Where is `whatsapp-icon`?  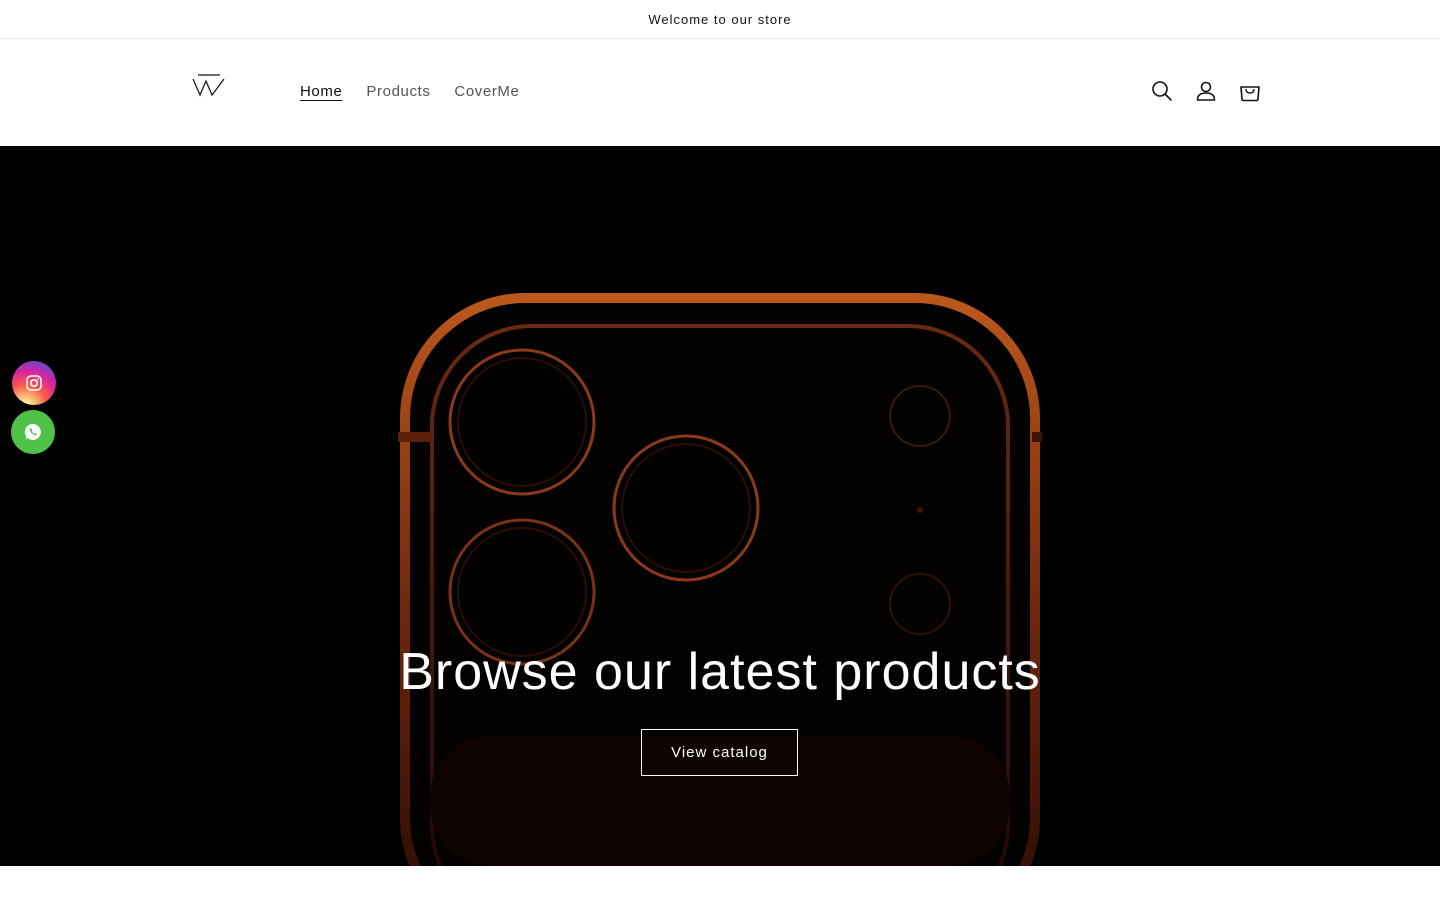 whatsapp-icon is located at coordinates (32, 431).